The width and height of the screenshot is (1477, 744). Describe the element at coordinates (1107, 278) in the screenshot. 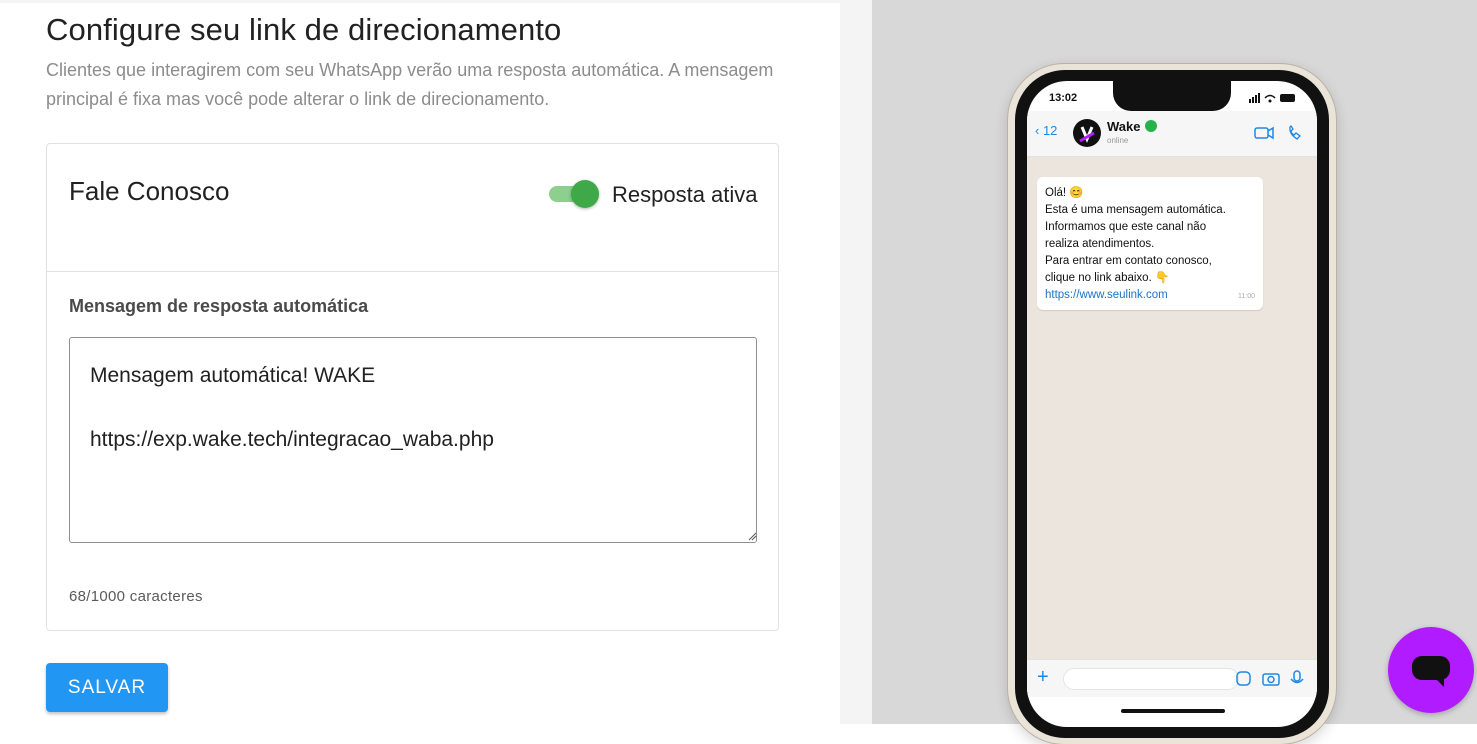

I see `bubble-line: clique no link abaixo. 👇` at that location.